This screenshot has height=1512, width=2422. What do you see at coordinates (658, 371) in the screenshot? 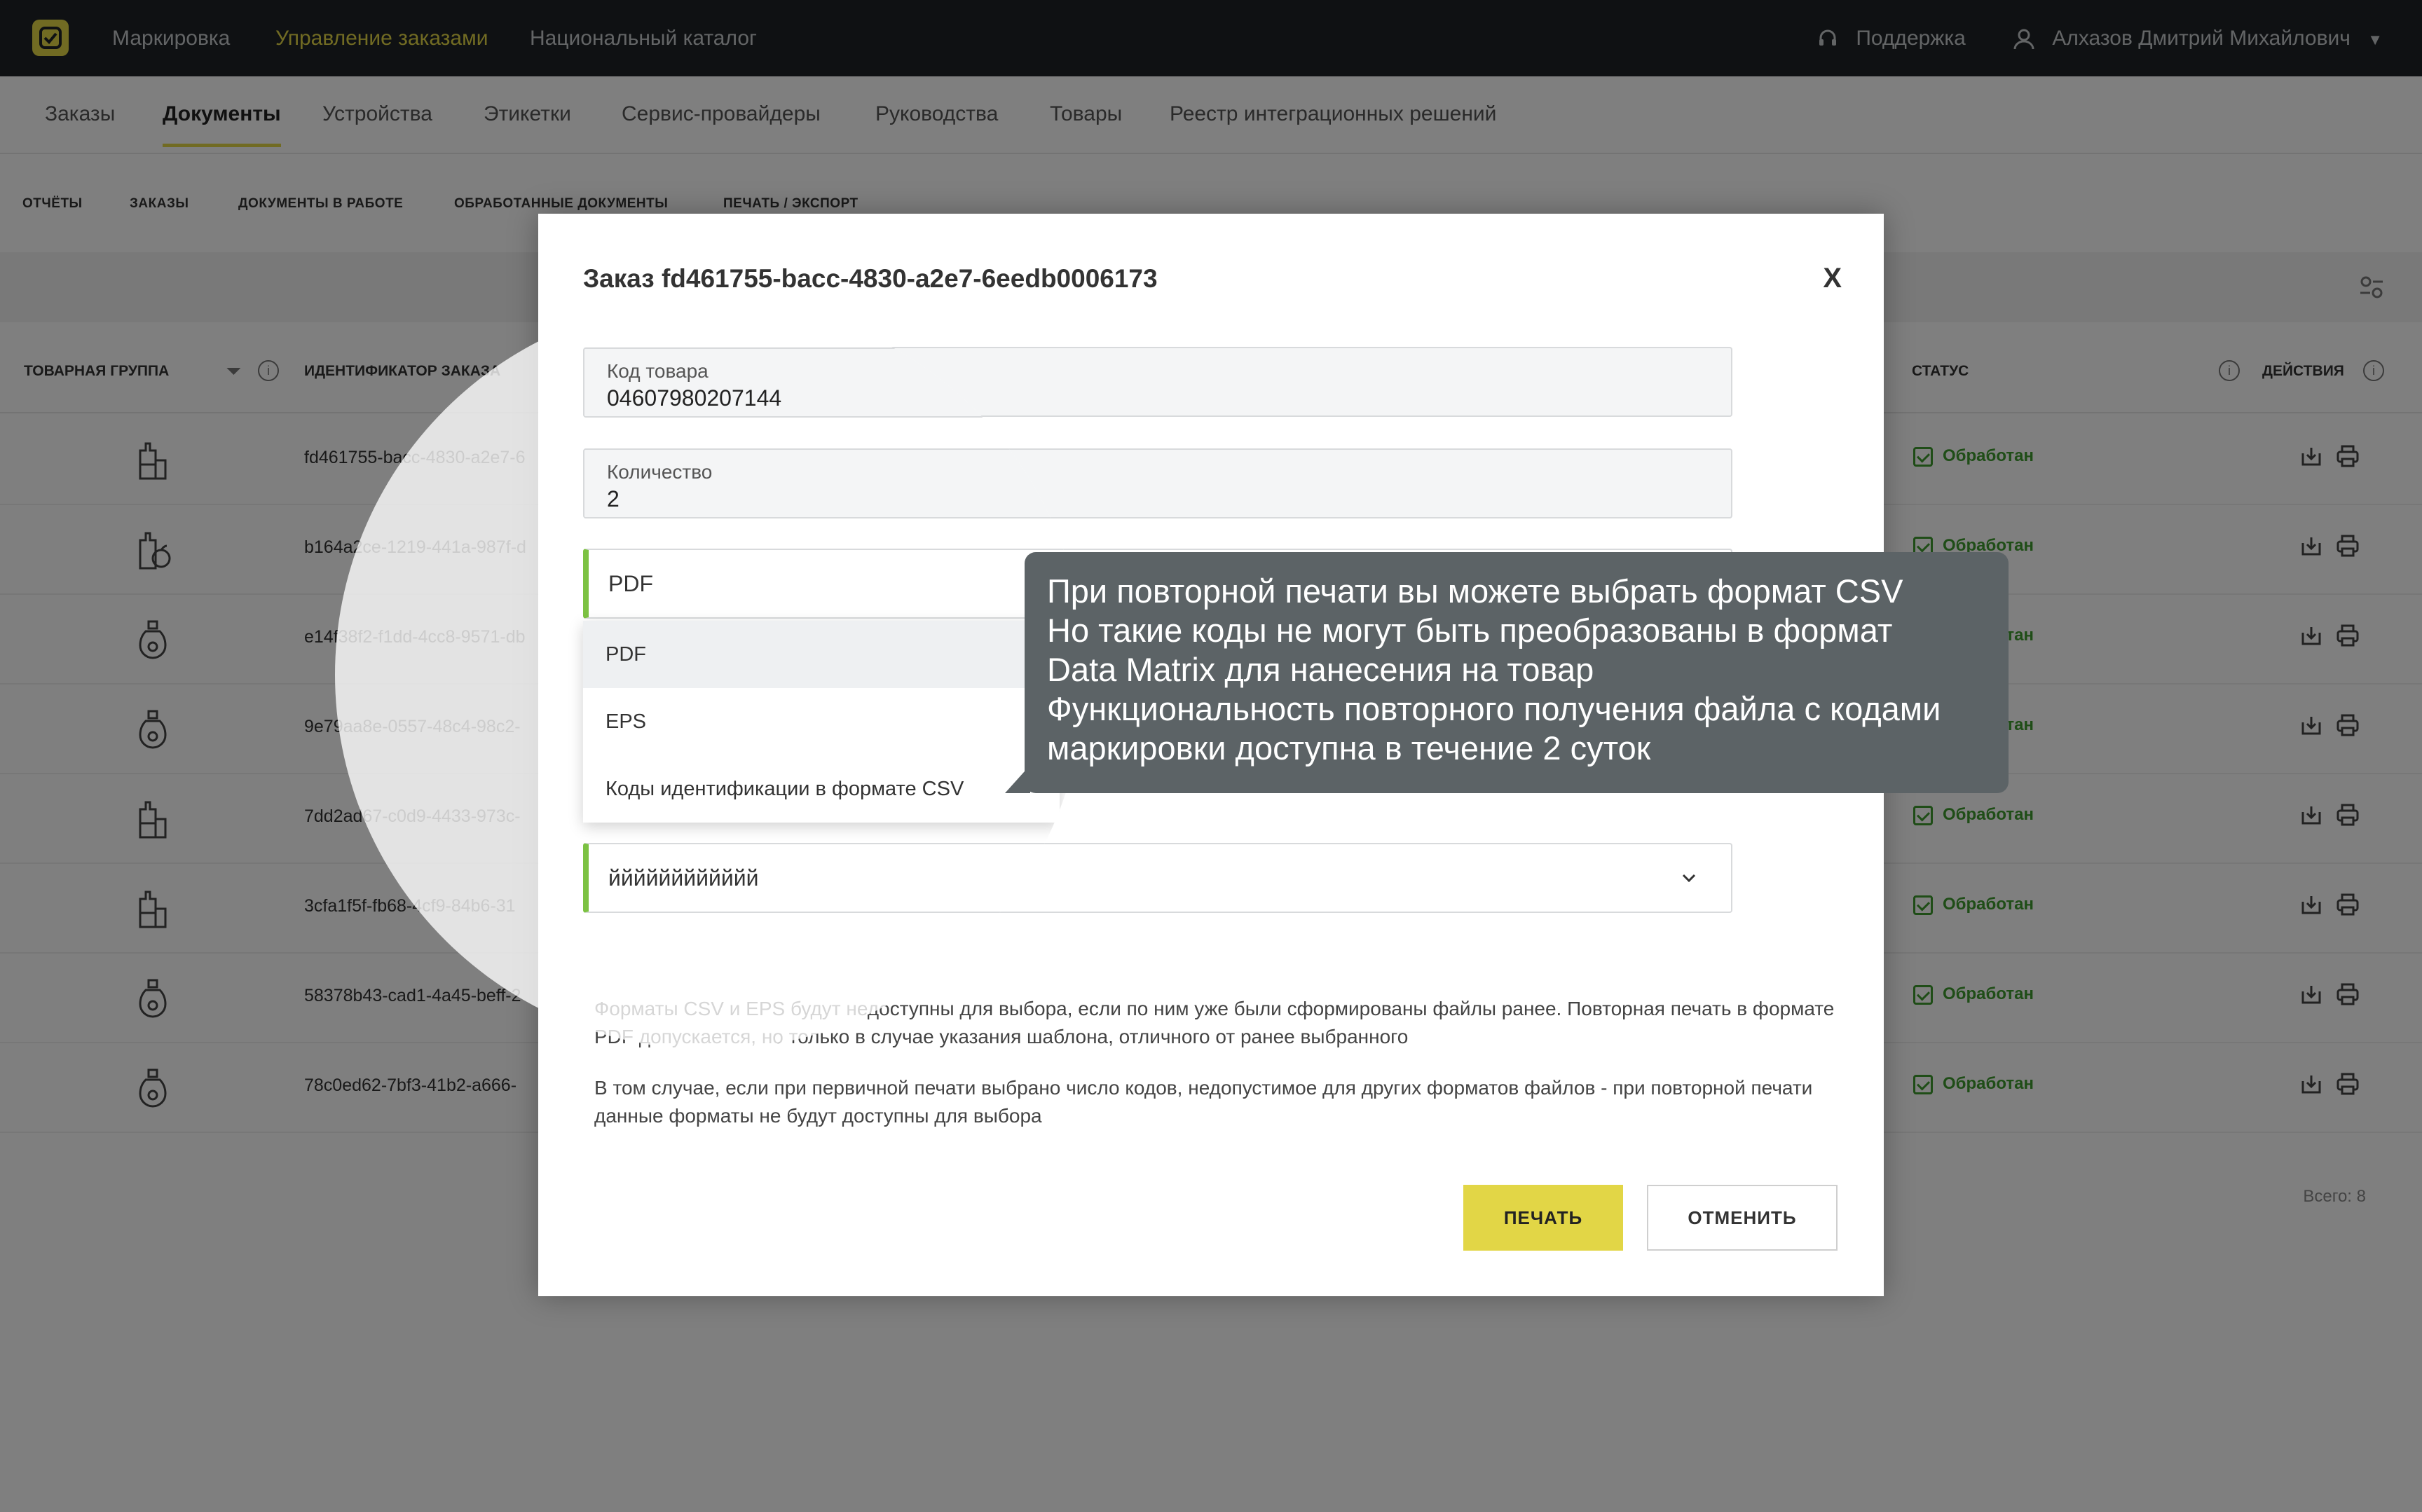
I see `spot-product-code-label: Код товара` at bounding box center [658, 371].